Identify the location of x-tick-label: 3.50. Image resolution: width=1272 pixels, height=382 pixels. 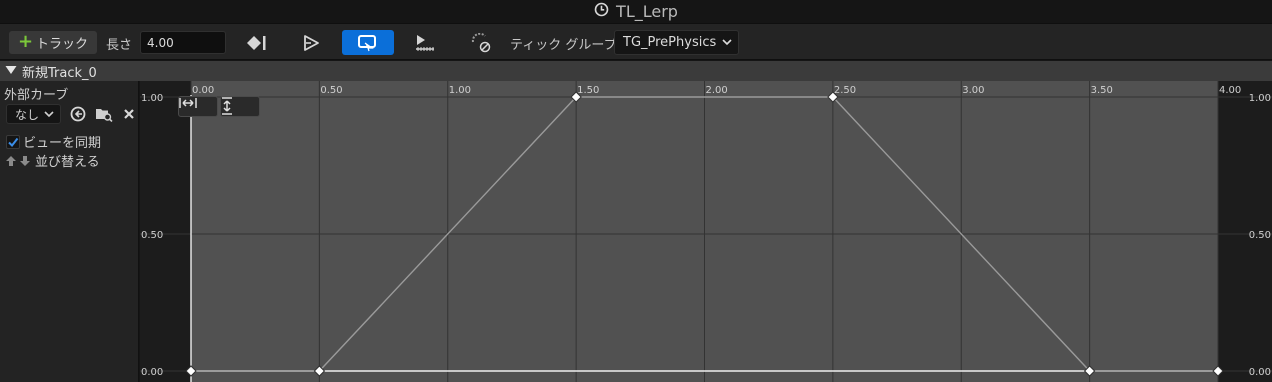
(1102, 90).